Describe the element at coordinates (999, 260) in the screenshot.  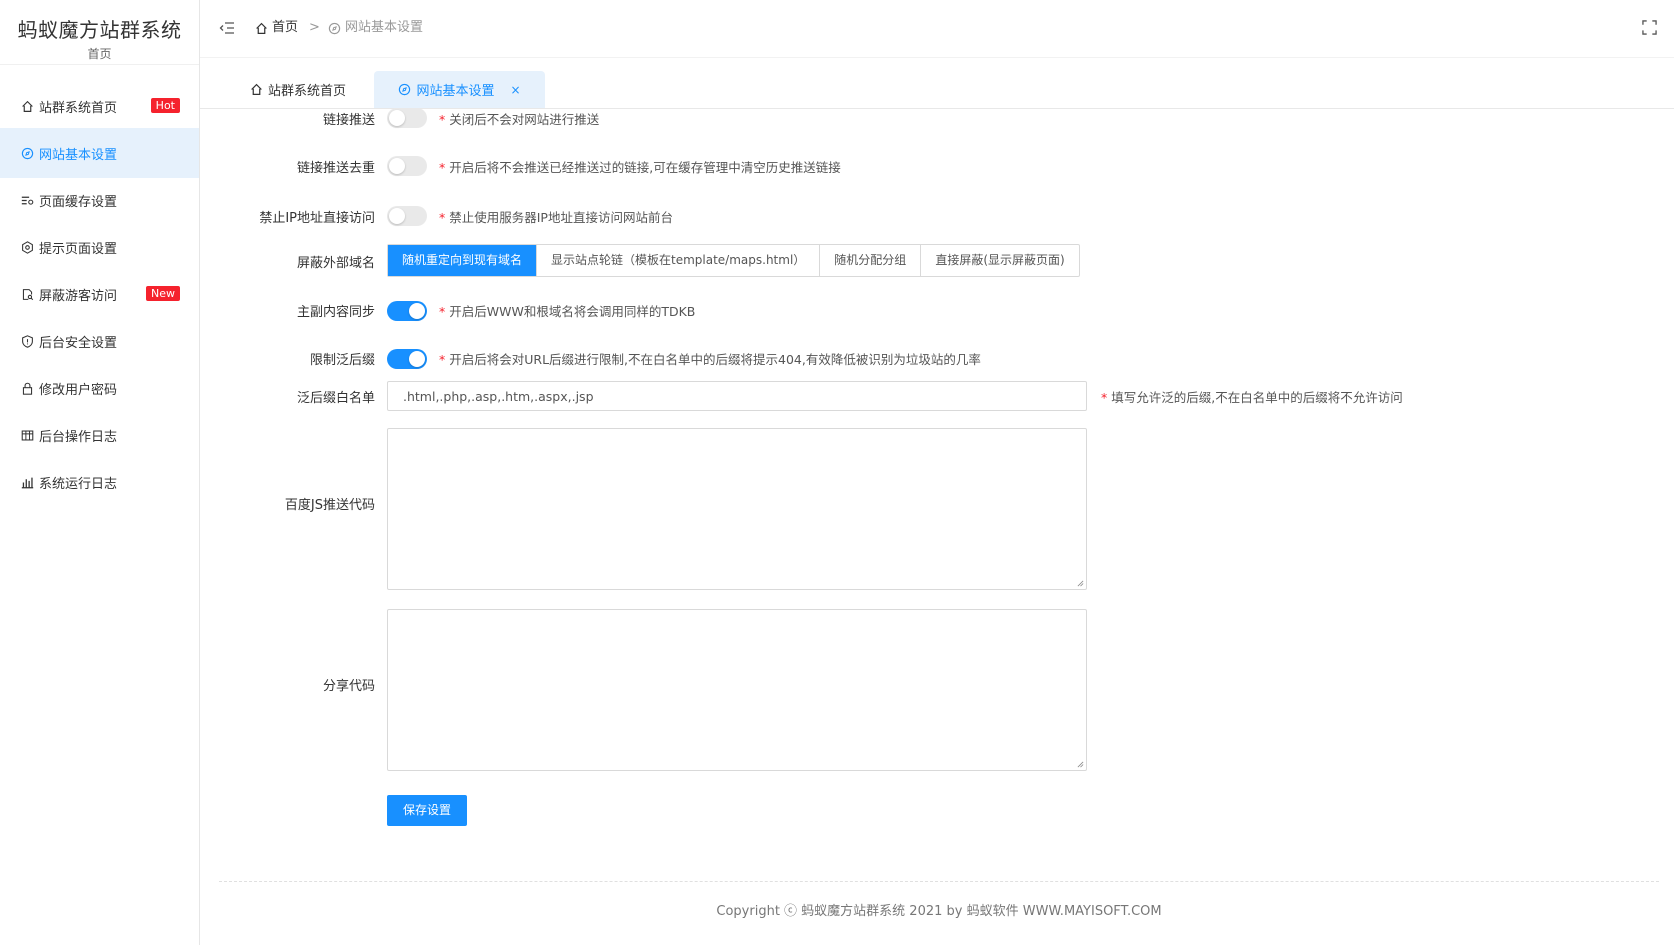
I see `option-block: 直接屏蔽(显示屏蔽页面)` at that location.